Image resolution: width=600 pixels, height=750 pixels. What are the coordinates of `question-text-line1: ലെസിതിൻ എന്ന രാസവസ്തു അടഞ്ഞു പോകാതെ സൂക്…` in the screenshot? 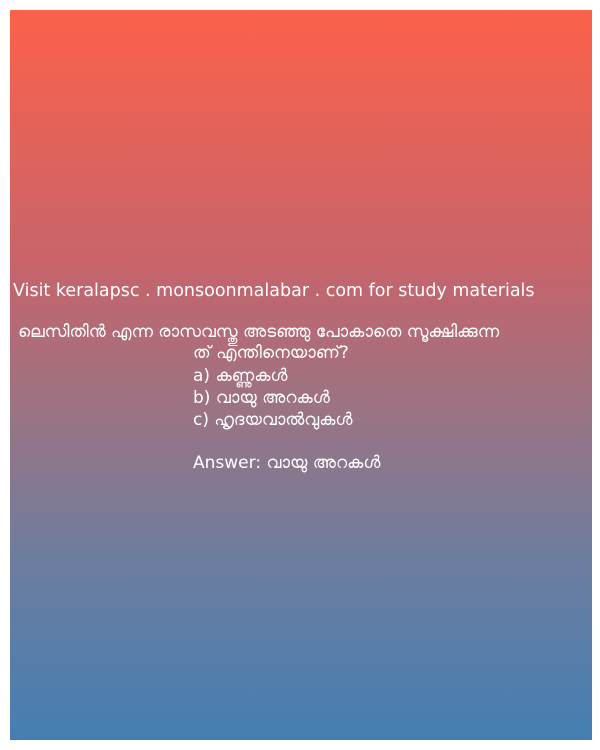 It's located at (259, 332).